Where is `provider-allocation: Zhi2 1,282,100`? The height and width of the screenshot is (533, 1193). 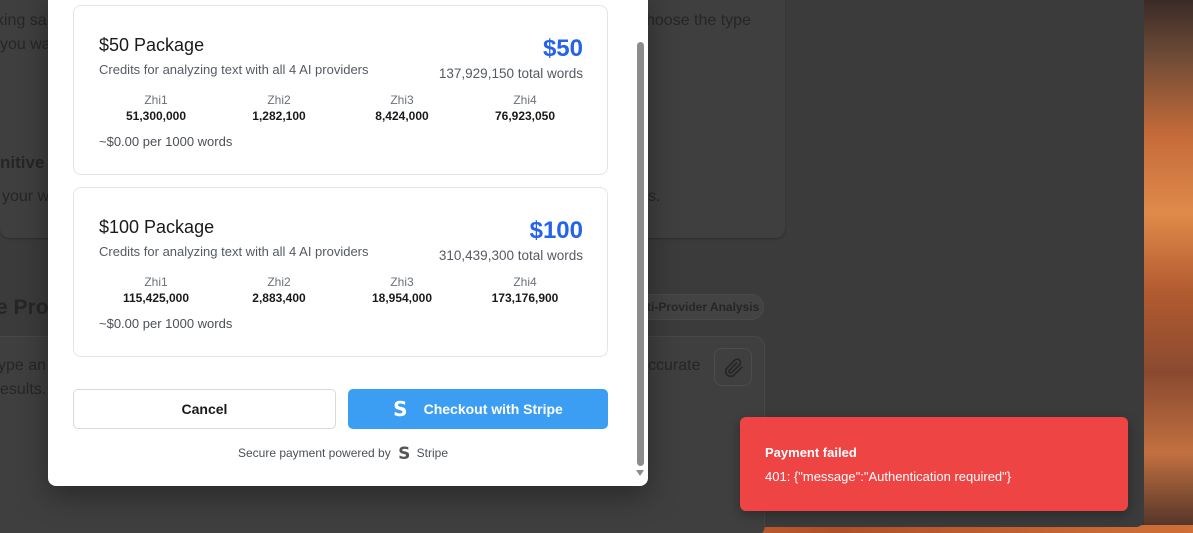
provider-allocation: Zhi2 1,282,100 is located at coordinates (279, 108).